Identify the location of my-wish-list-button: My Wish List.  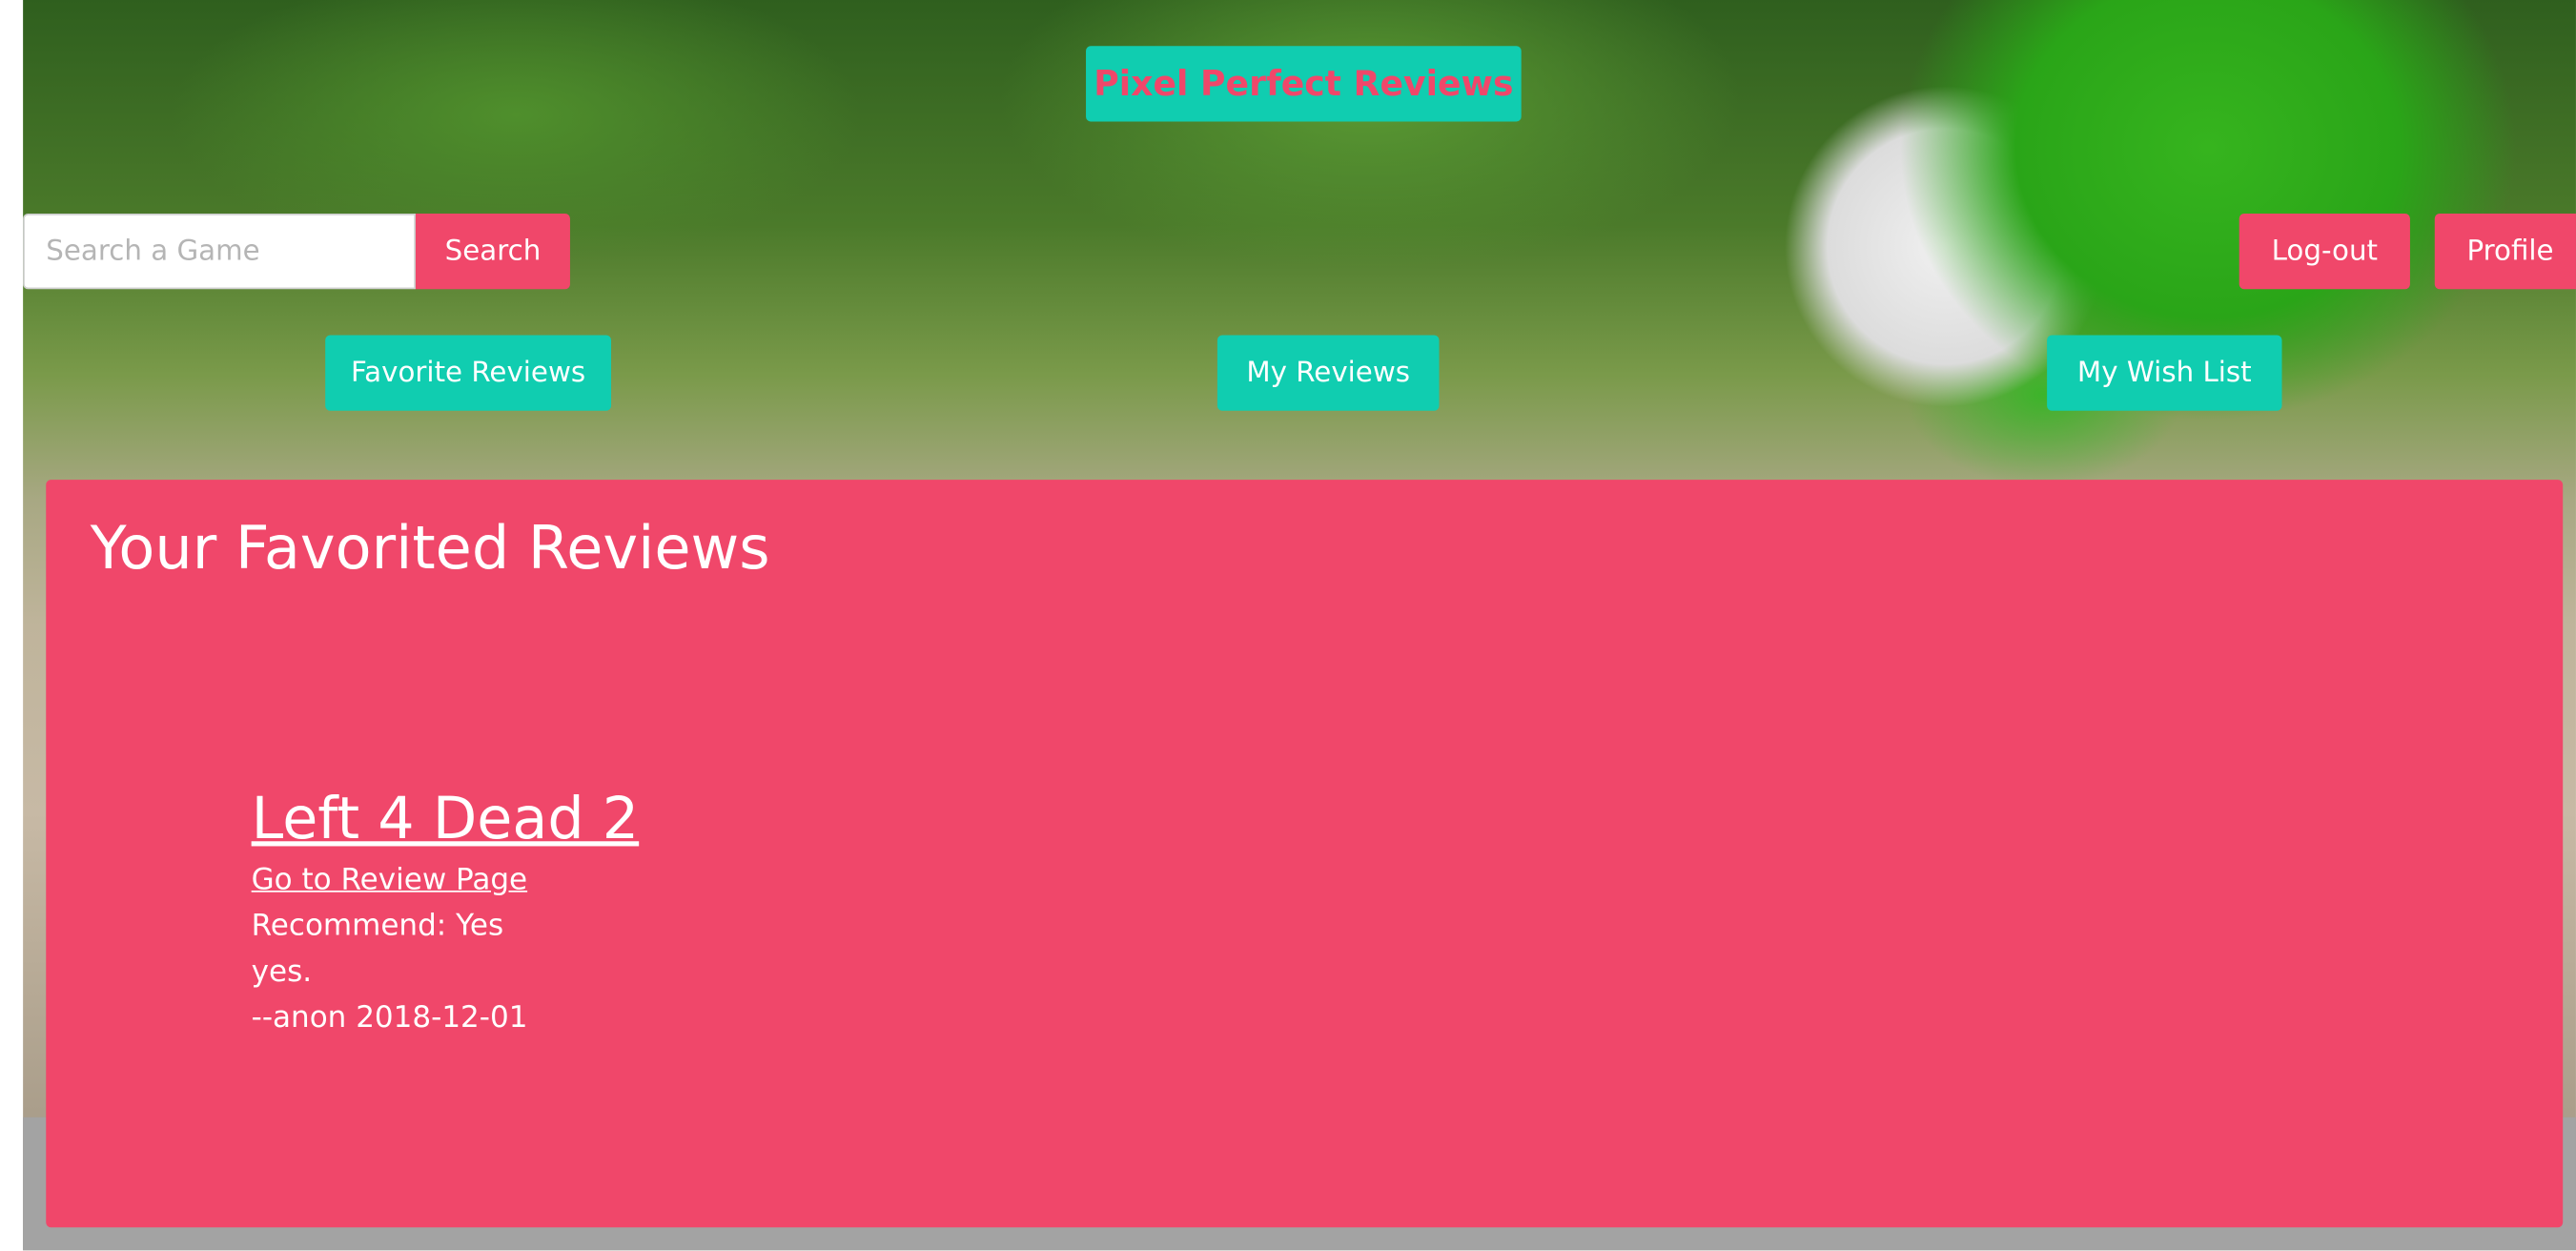
(2164, 373).